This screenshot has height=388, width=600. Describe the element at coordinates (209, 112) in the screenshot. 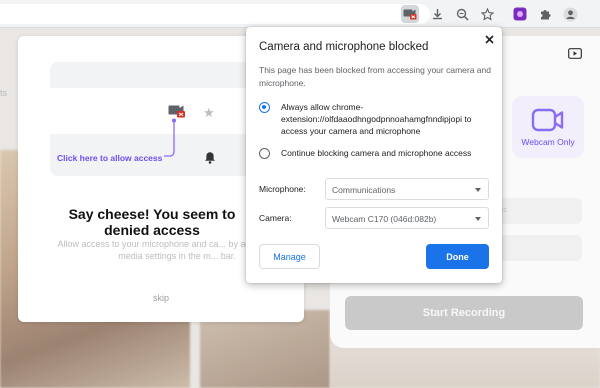

I see `star-icon: ★` at that location.